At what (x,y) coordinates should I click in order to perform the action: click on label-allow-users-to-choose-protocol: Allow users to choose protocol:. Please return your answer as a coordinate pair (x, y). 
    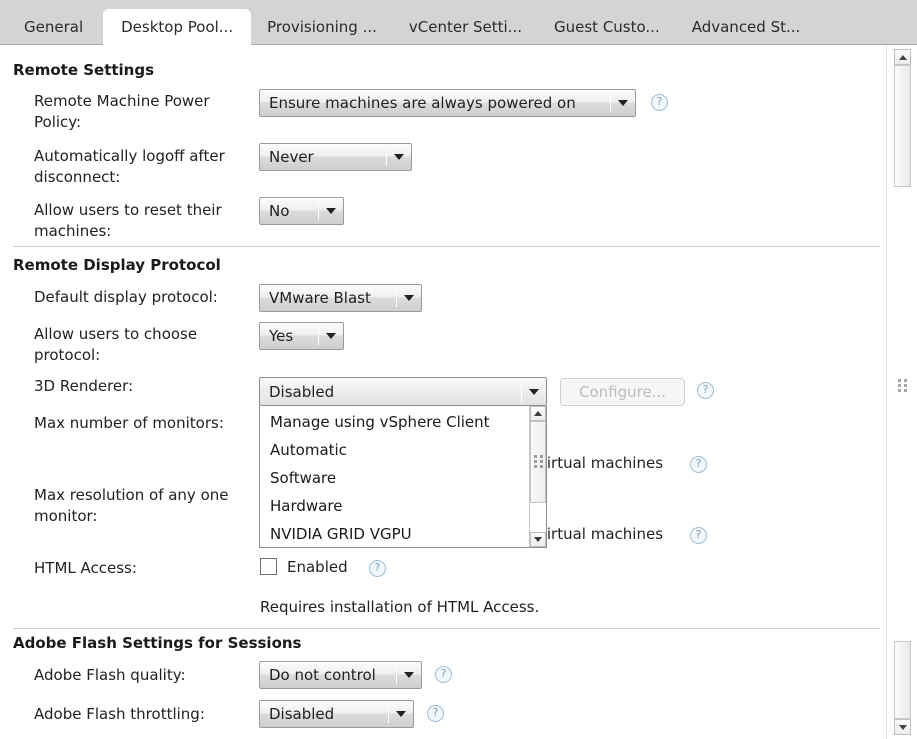
    Looking at the image, I should click on (116, 344).